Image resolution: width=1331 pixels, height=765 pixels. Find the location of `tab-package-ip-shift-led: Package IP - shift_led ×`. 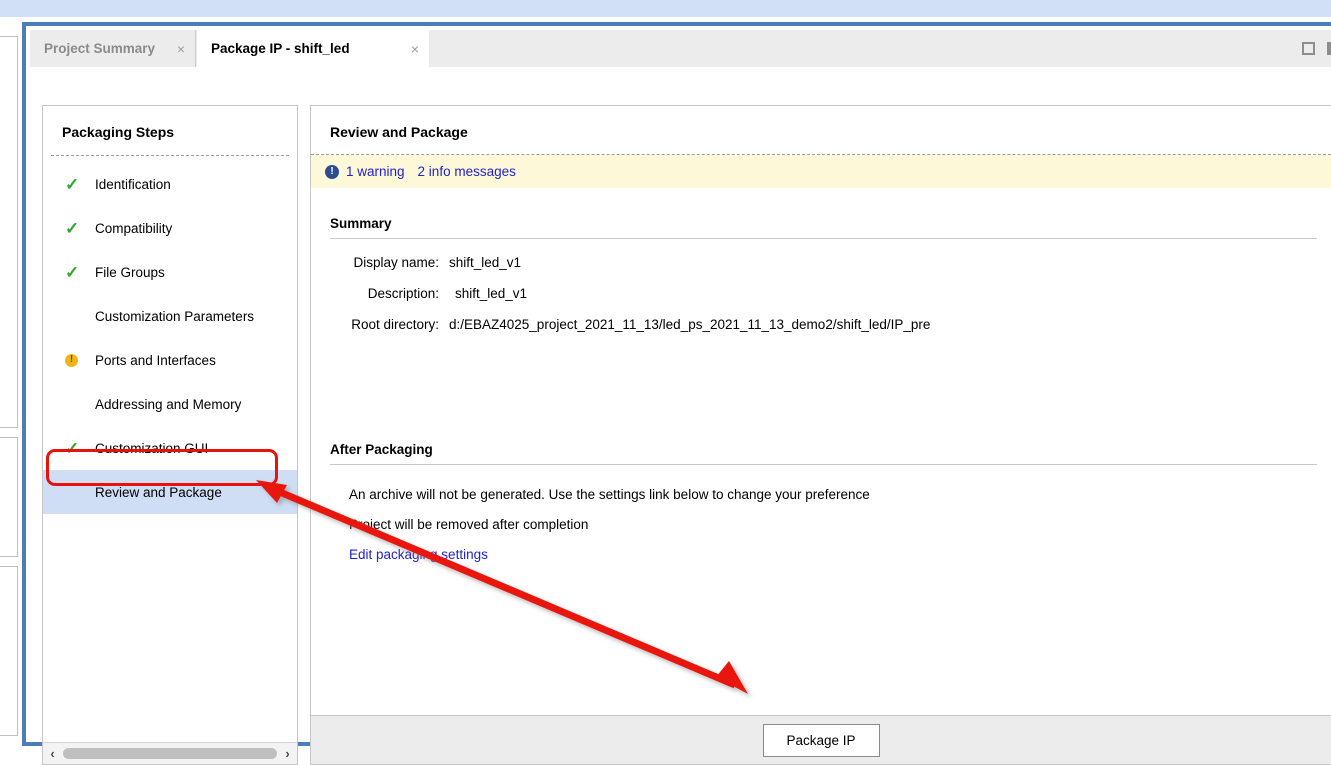

tab-package-ip-shift-led: Package IP - shift_led × is located at coordinates (313, 48).